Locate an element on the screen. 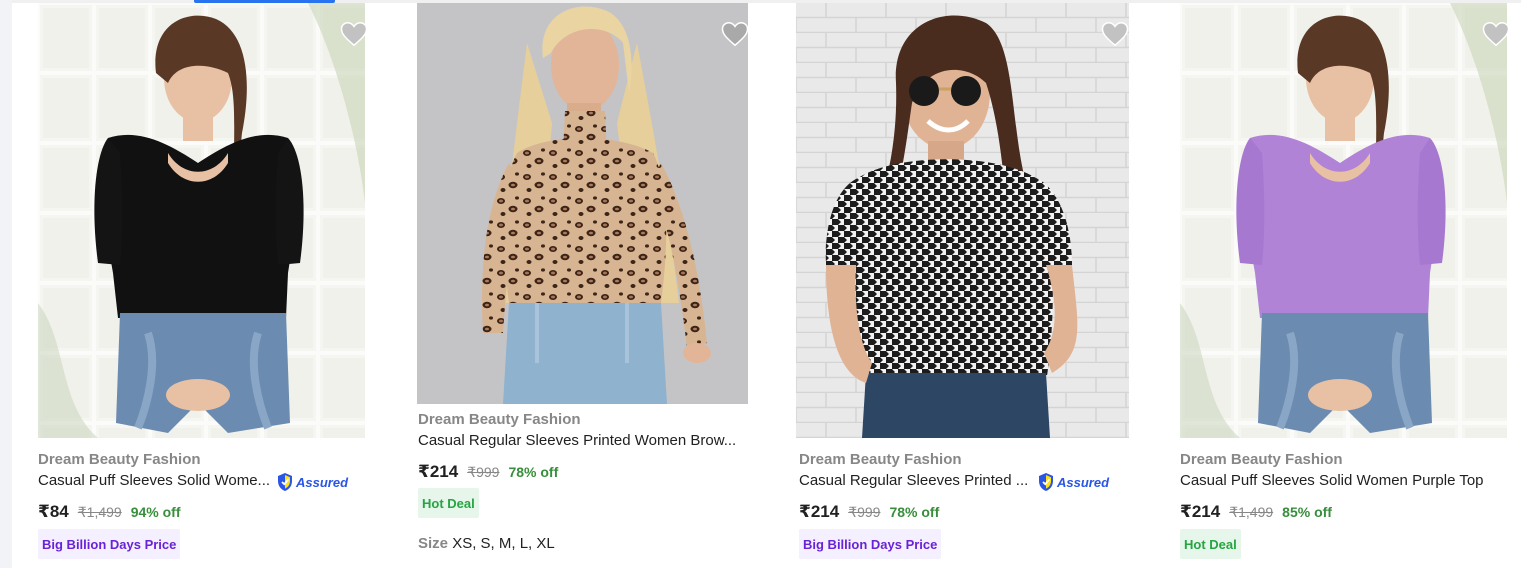 The height and width of the screenshot is (568, 1521). size-label: Size is located at coordinates (433, 543).